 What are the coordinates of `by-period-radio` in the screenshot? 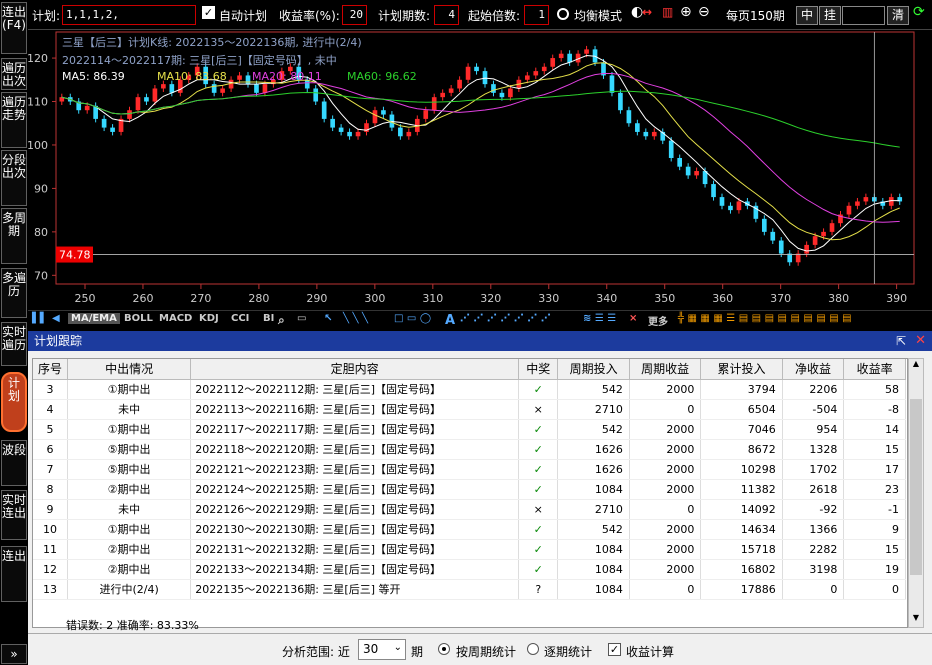 It's located at (533, 649).